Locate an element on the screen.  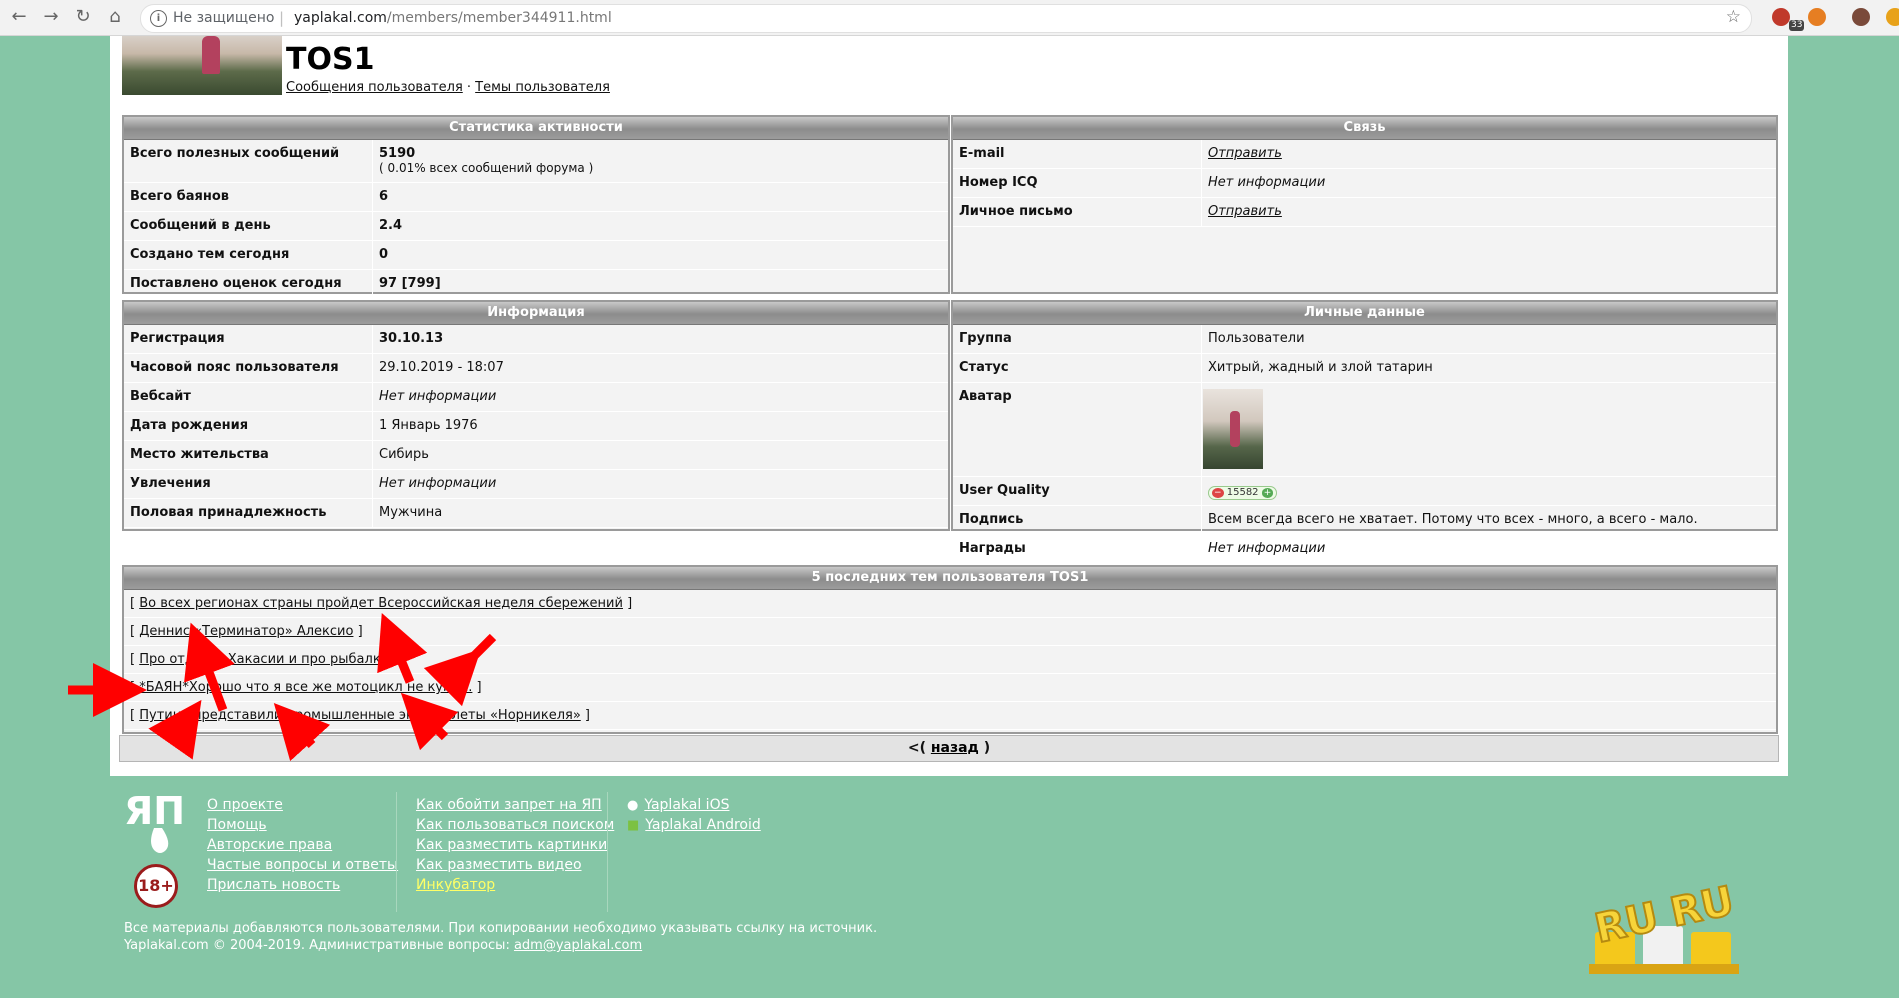
row-value: 5190 is located at coordinates (397, 153).